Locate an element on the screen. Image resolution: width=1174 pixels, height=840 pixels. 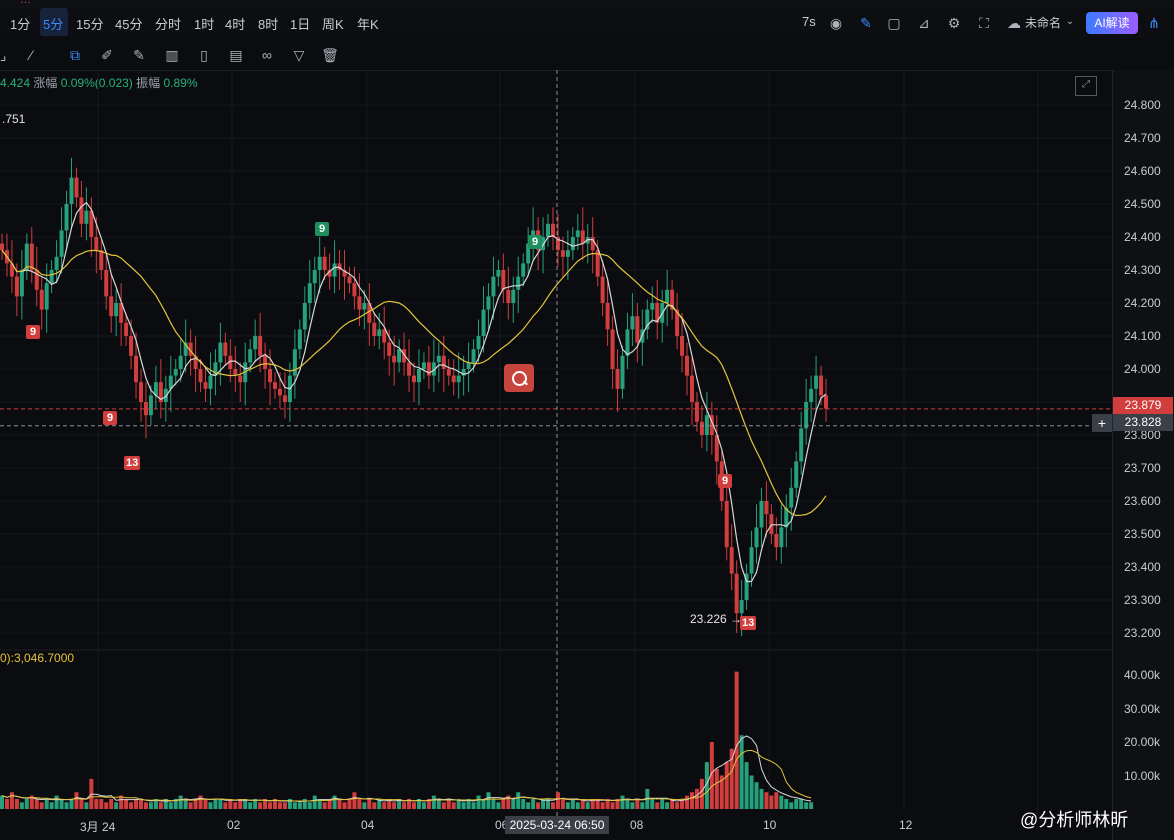
y-tick: 24.600 is located at coordinates (1142, 171).